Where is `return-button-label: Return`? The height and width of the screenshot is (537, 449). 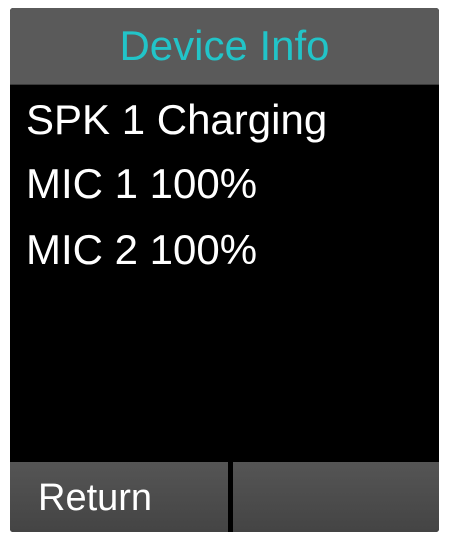 return-button-label: Return is located at coordinates (95, 498).